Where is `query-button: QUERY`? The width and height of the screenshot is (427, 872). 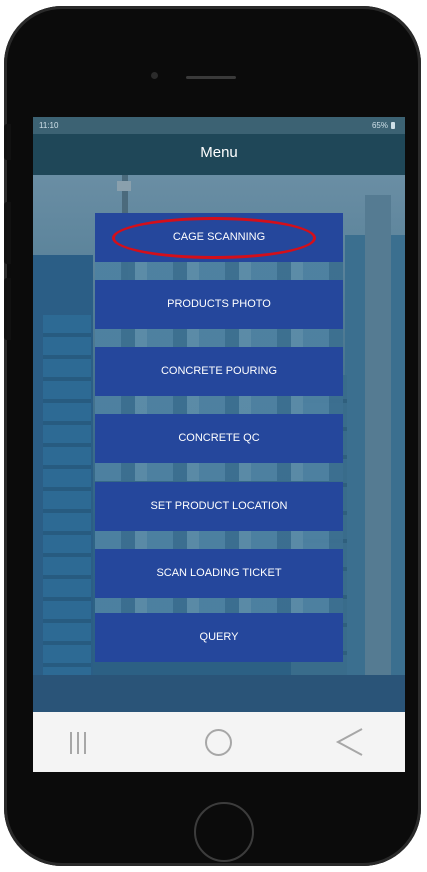 query-button: QUERY is located at coordinates (219, 637).